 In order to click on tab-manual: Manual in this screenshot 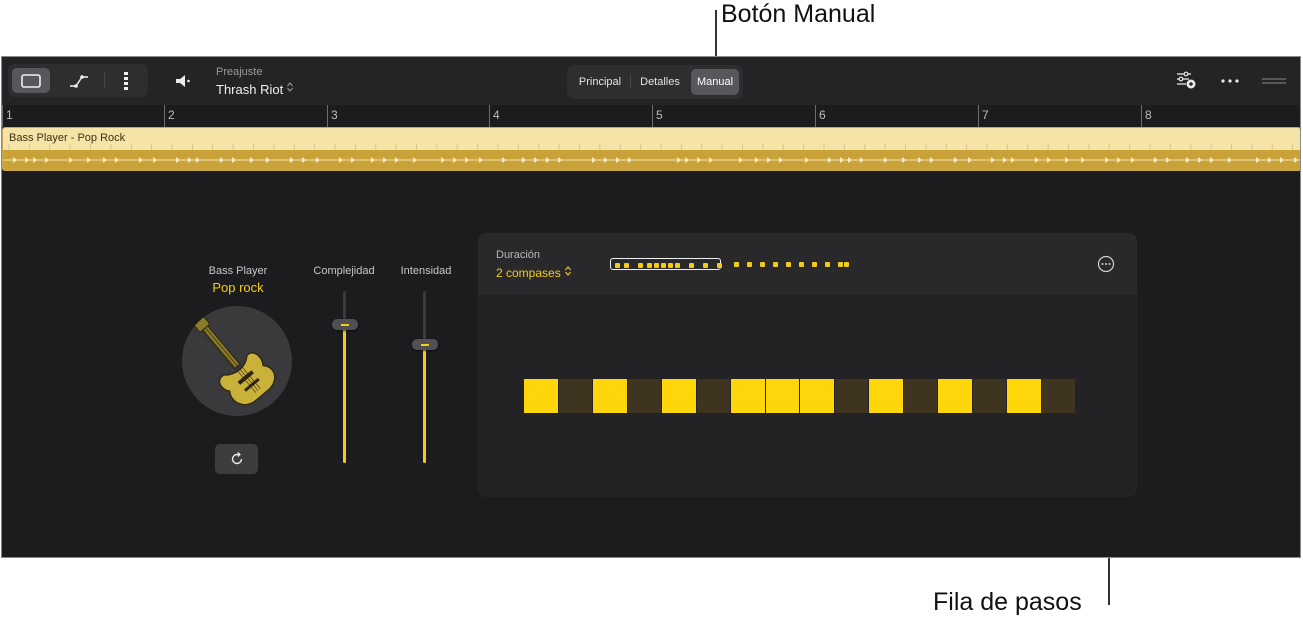, I will do `click(715, 82)`.